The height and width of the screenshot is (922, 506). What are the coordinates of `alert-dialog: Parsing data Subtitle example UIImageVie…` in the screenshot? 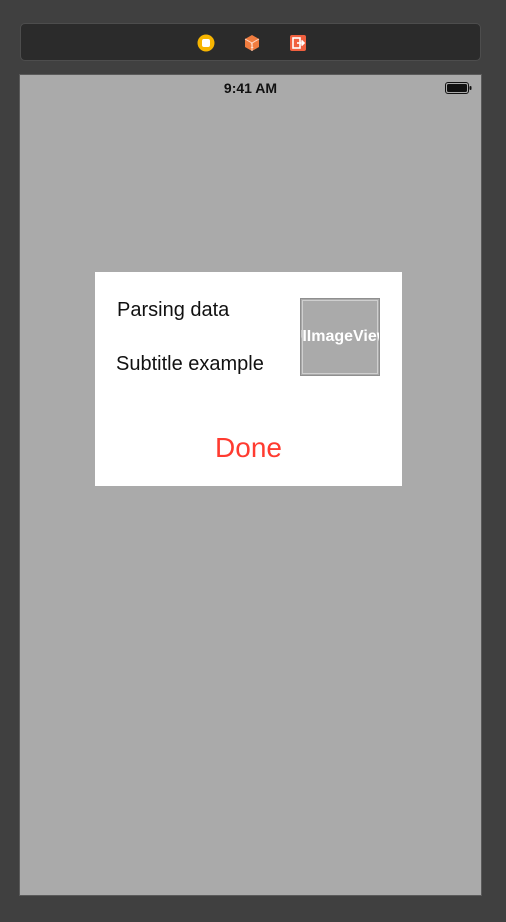 It's located at (248, 379).